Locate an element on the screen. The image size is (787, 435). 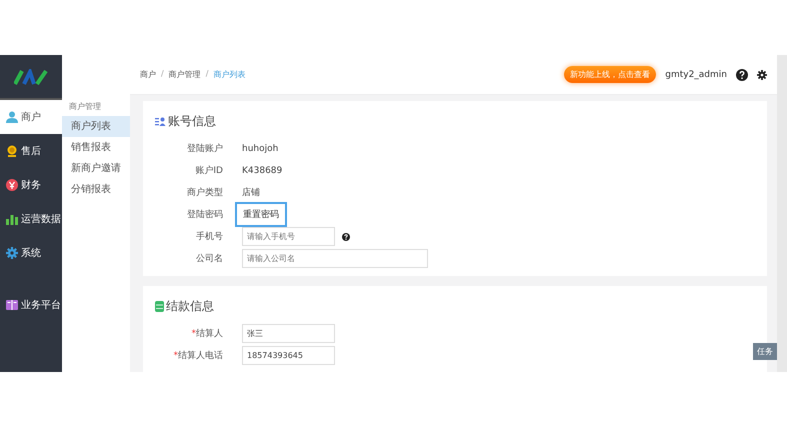
field-label: 手机号 is located at coordinates (209, 236).